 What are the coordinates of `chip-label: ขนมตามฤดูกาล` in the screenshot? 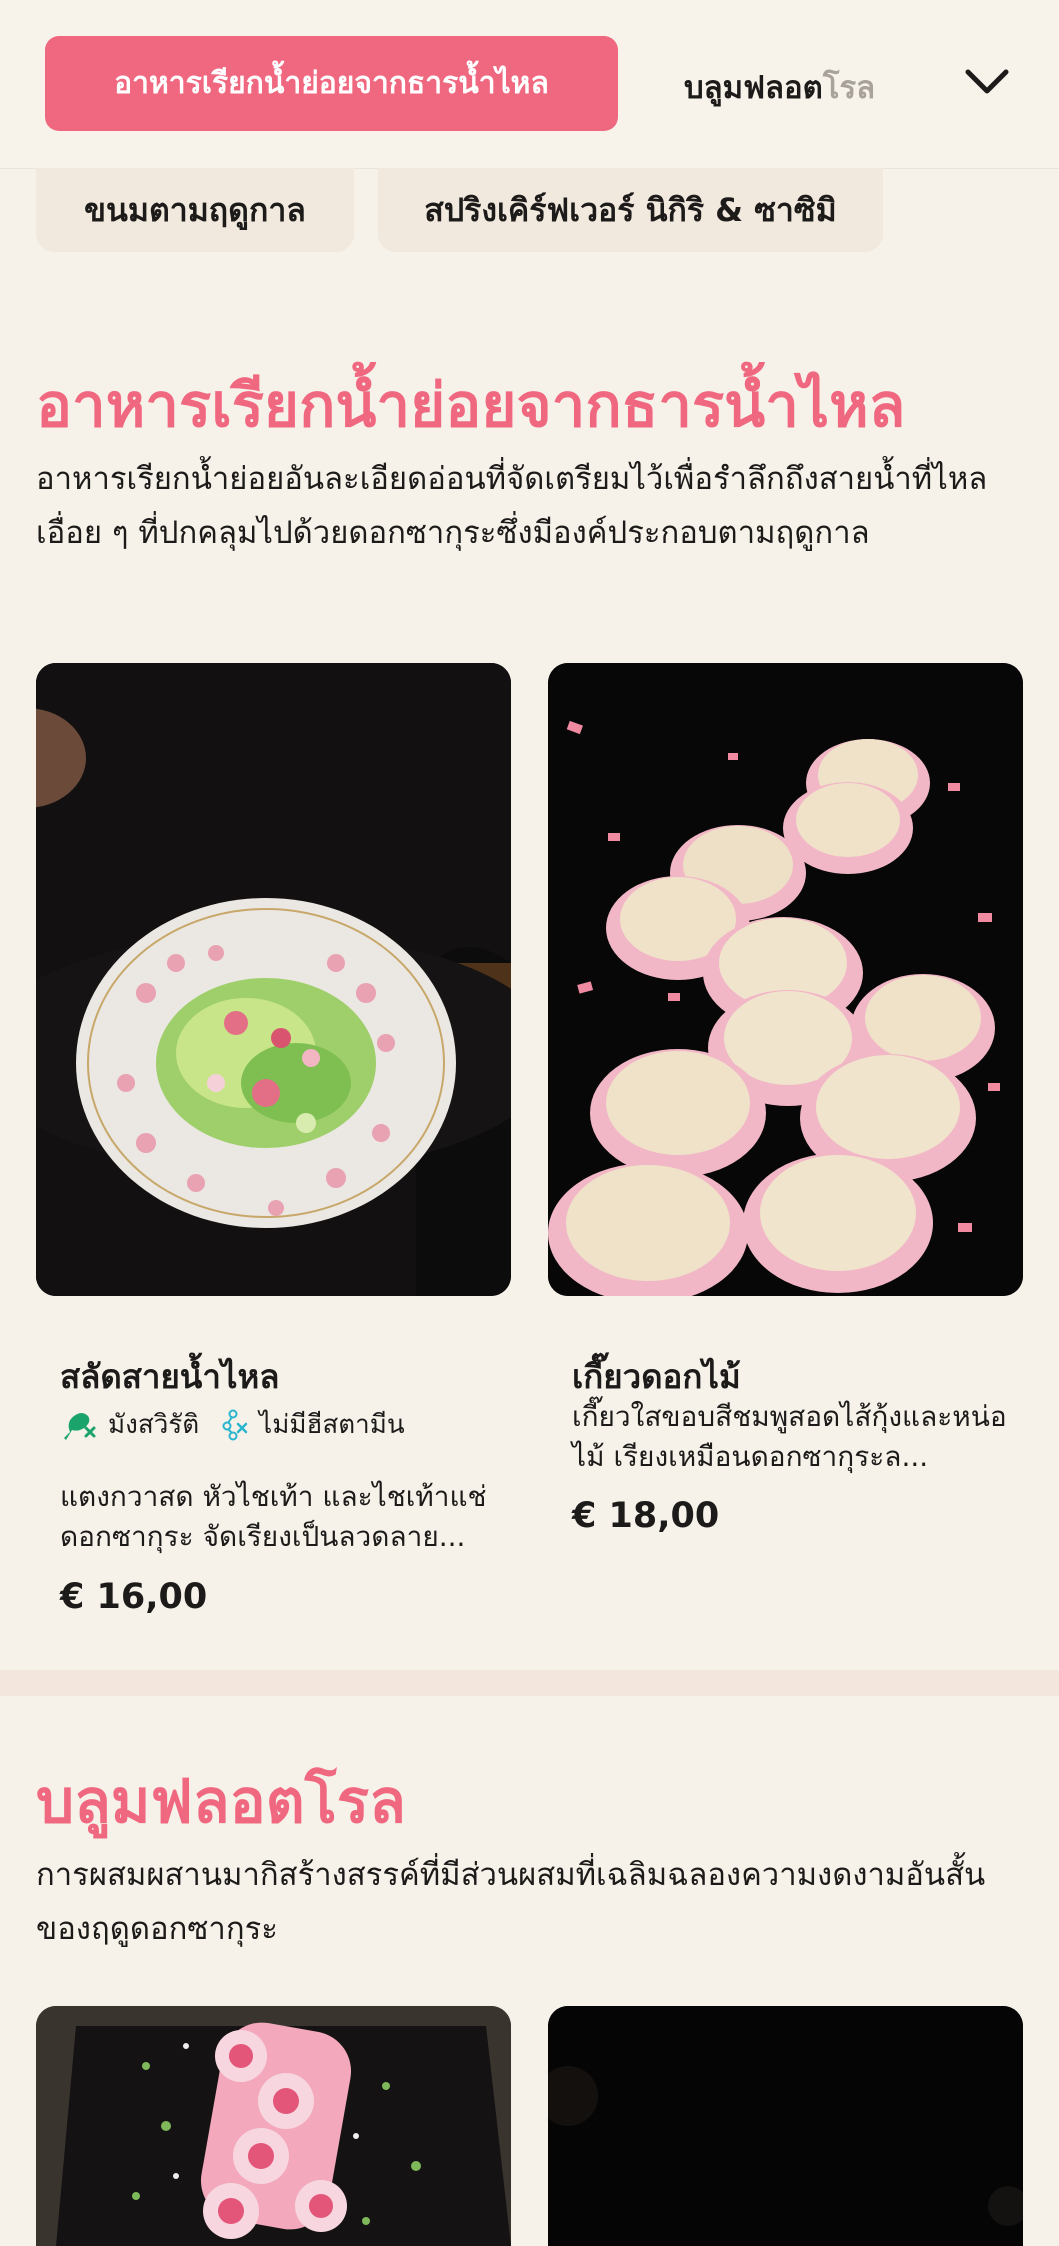 It's located at (195, 209).